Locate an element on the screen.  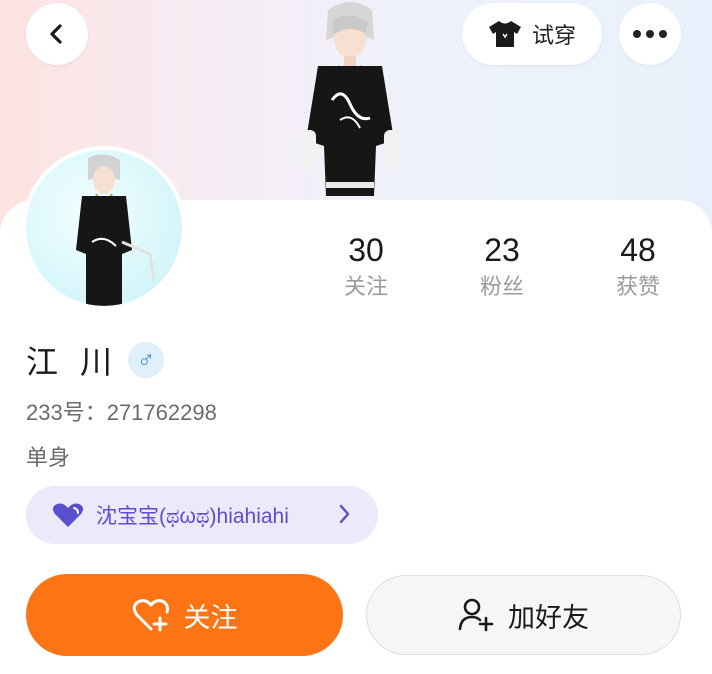
follow-button: 关注 is located at coordinates (184, 615).